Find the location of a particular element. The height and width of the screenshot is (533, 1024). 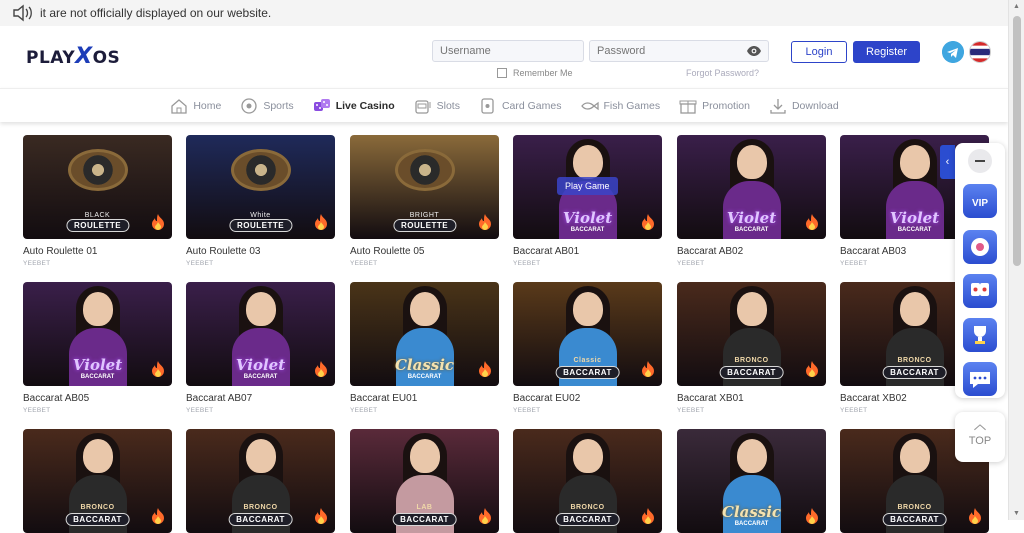

game-title: Baccarat EU02 is located at coordinates (587, 398).